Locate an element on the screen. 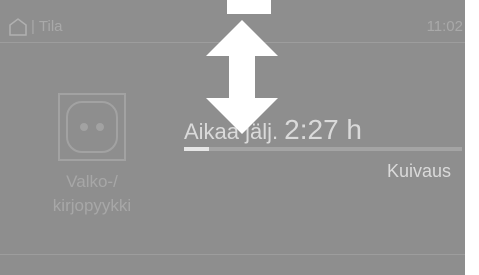 This screenshot has height=275, width=479. program-name-line2: kirjopyykki is located at coordinates (92, 205).